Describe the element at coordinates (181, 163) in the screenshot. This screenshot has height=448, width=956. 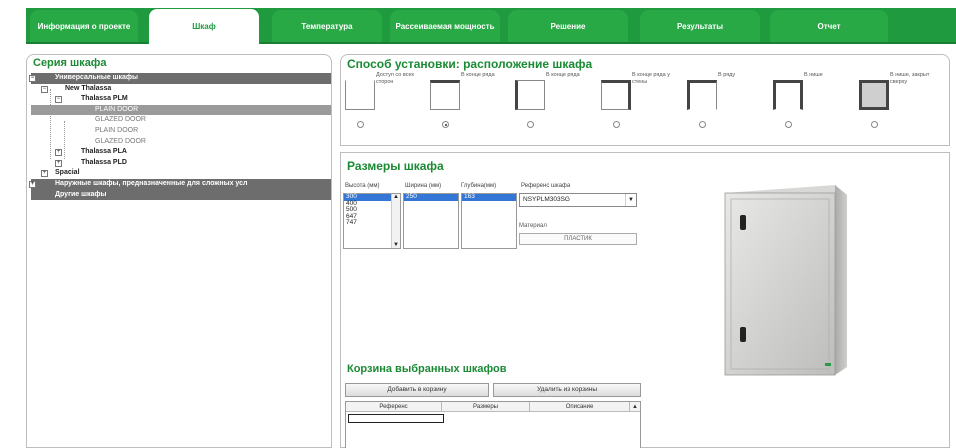
I see `tree-item-thalassa-pld: + Thalassa PLD` at that location.